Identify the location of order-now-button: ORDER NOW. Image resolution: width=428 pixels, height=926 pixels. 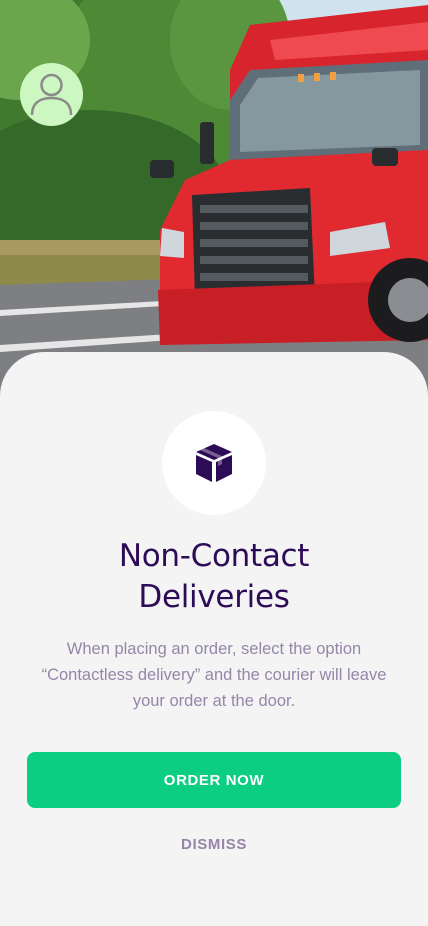
(214, 780).